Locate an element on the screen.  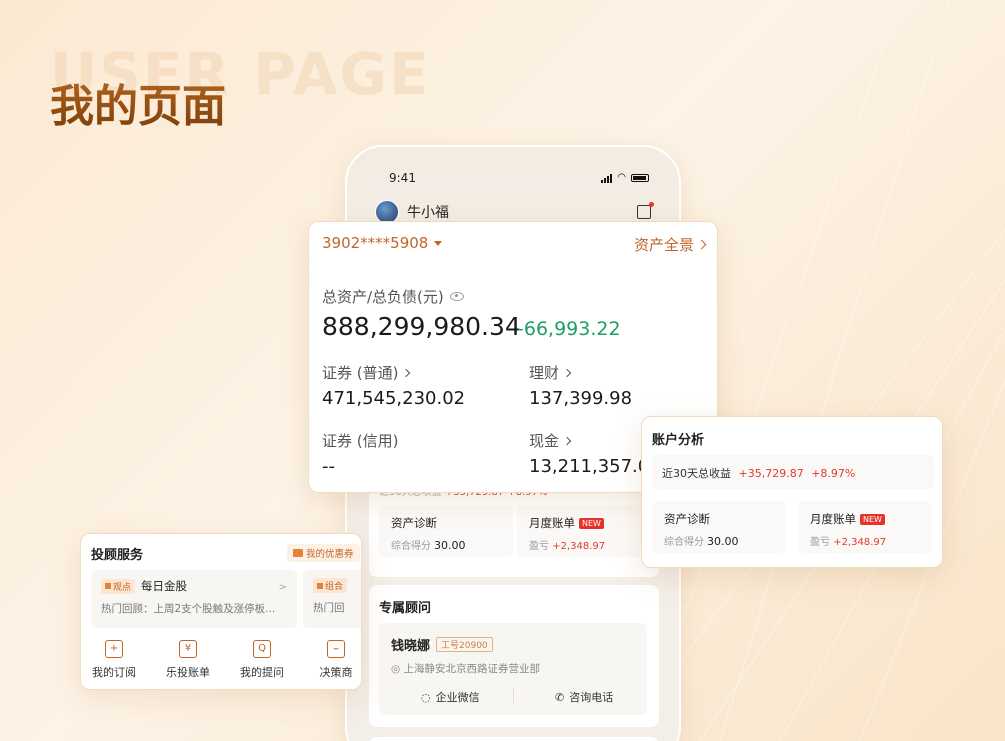
diagnosis-title: 资产诊断 is located at coordinates (414, 523).